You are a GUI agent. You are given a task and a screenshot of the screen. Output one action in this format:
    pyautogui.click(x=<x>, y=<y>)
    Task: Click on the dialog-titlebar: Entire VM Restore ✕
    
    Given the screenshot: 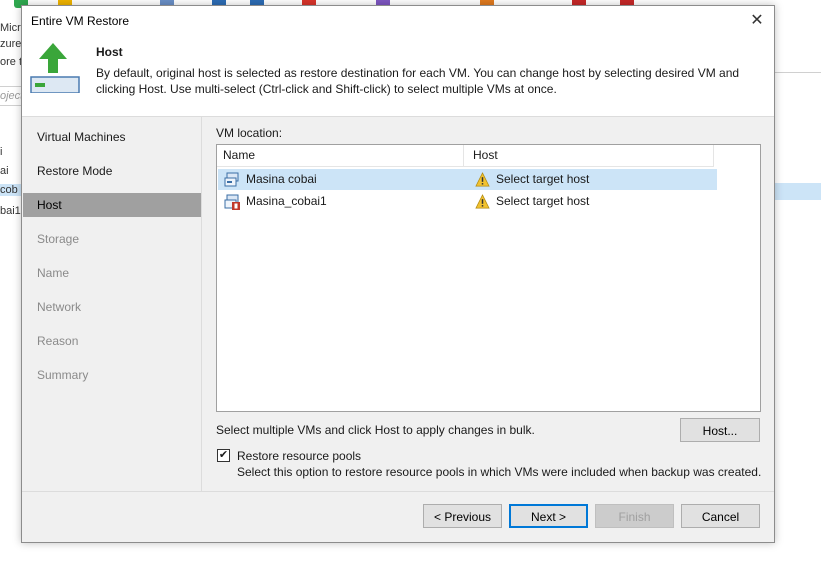 What is the action you would take?
    pyautogui.click(x=398, y=21)
    